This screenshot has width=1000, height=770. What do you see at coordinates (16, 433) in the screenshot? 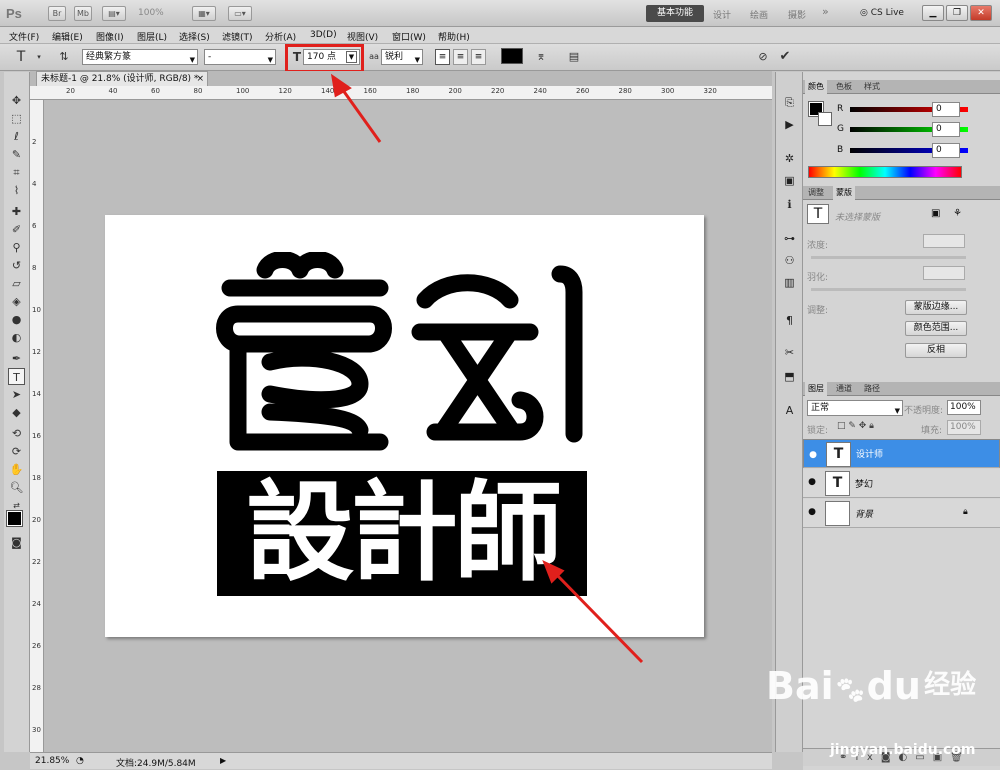
I see `3d-rotate-tool-icon: ⟲` at bounding box center [16, 433].